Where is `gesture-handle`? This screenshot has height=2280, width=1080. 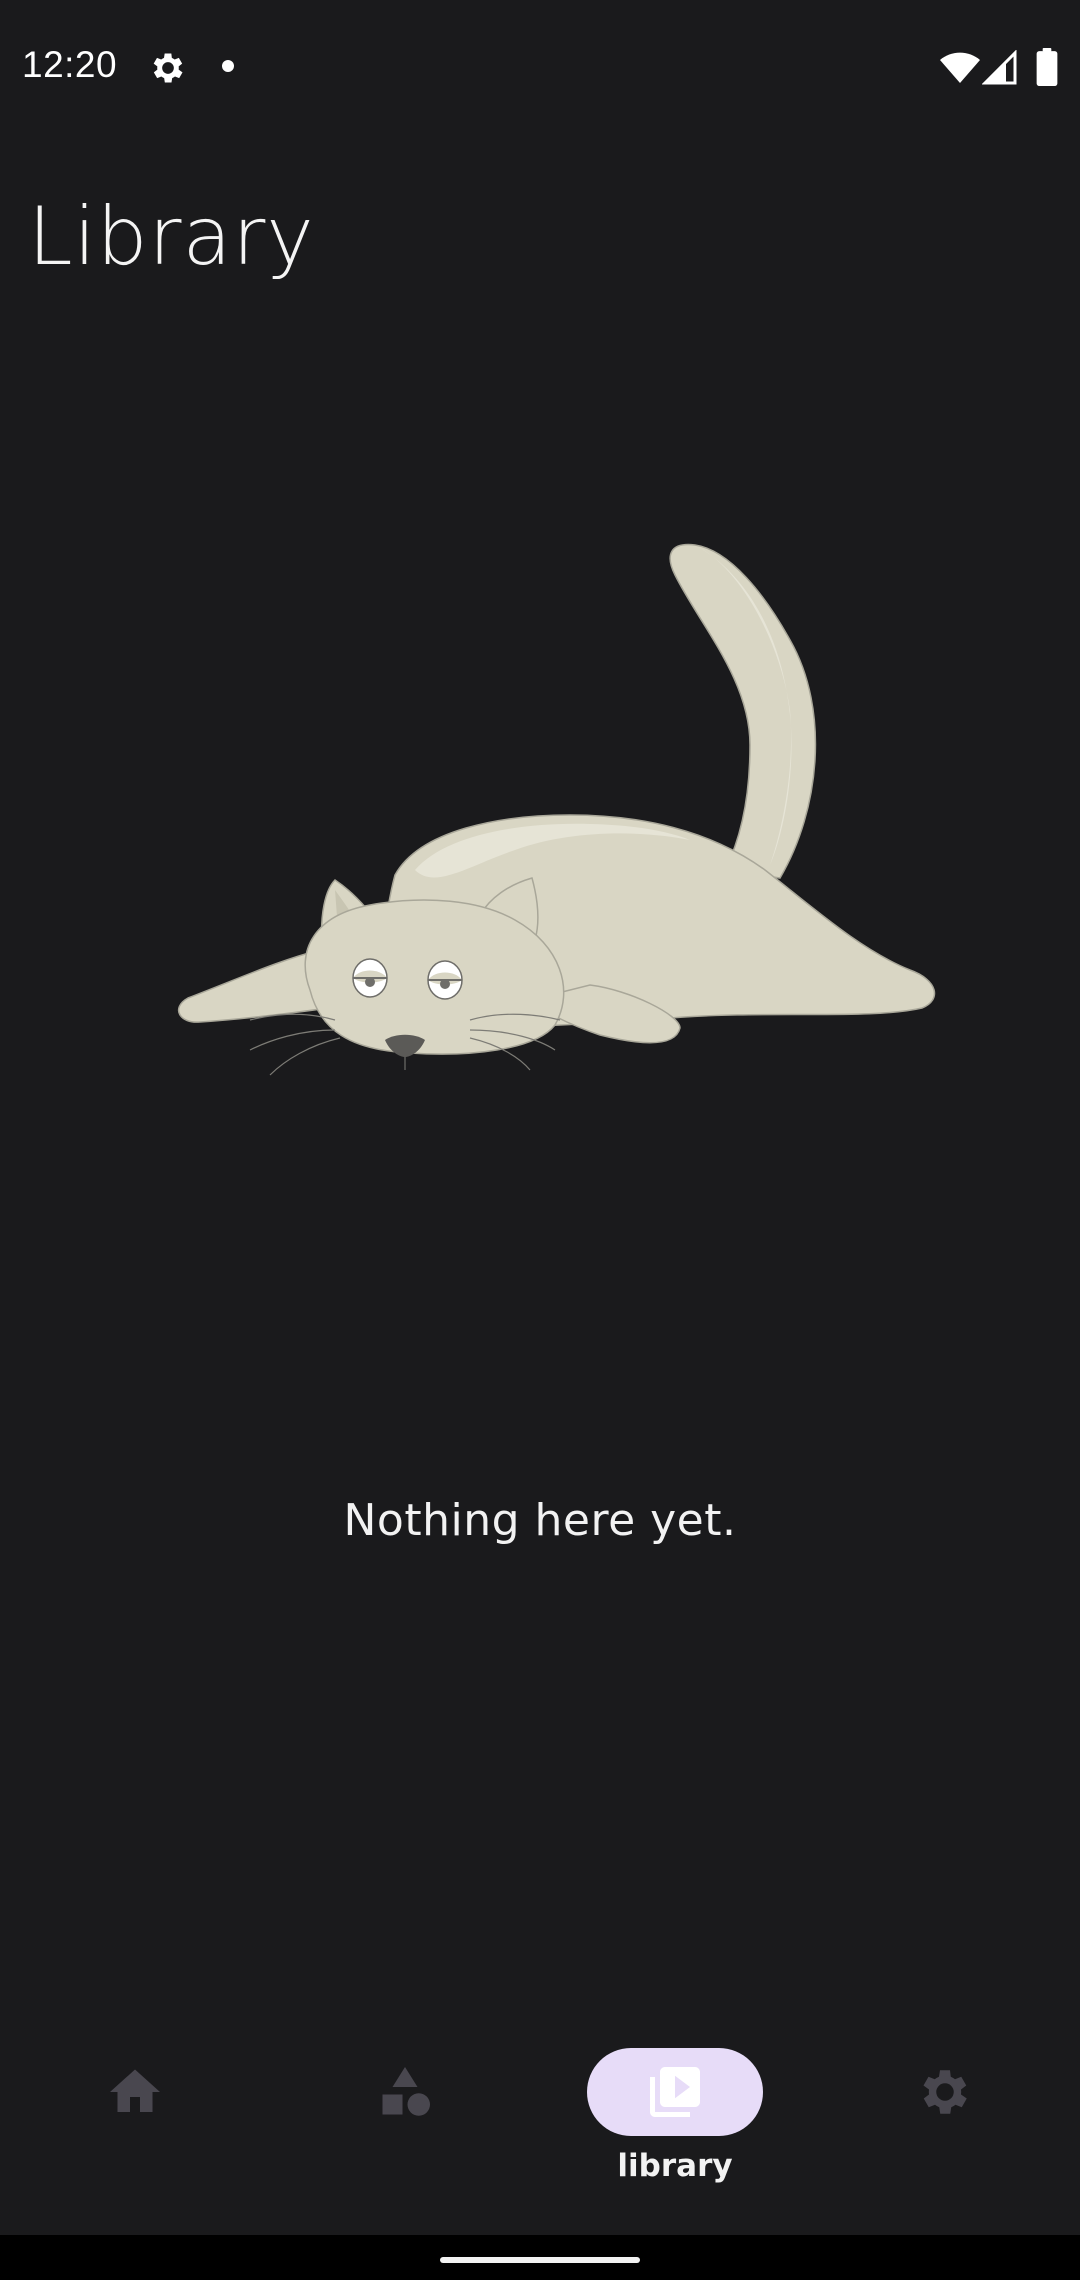 gesture-handle is located at coordinates (540, 2260).